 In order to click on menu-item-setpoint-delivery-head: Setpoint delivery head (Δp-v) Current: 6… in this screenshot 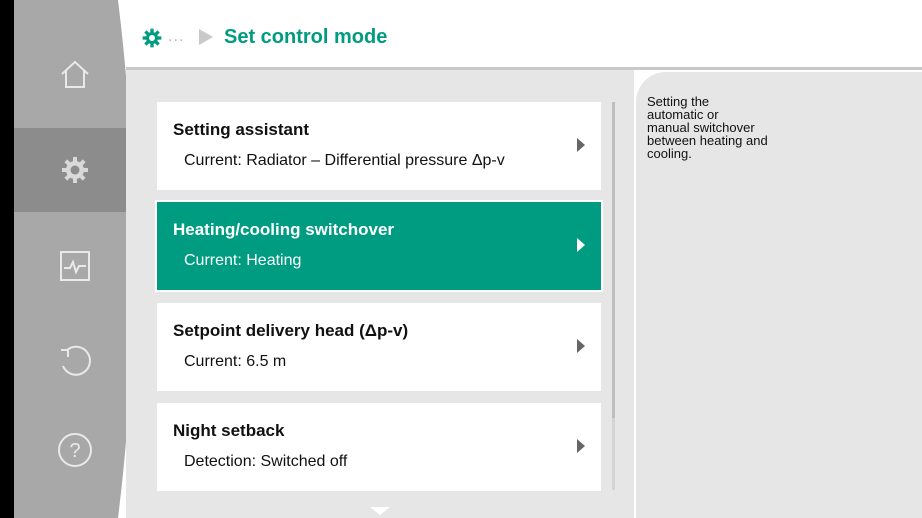, I will do `click(379, 347)`.